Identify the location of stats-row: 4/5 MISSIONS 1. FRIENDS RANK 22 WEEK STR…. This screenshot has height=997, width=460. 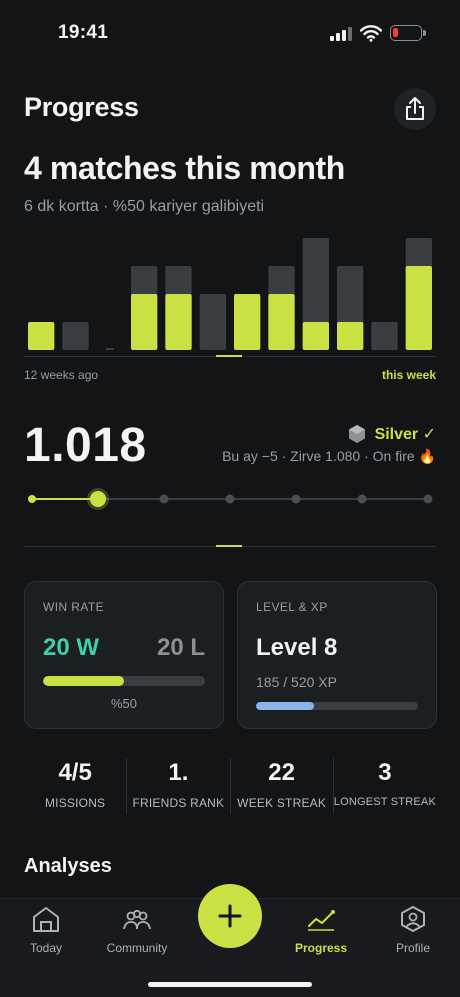
(230, 786).